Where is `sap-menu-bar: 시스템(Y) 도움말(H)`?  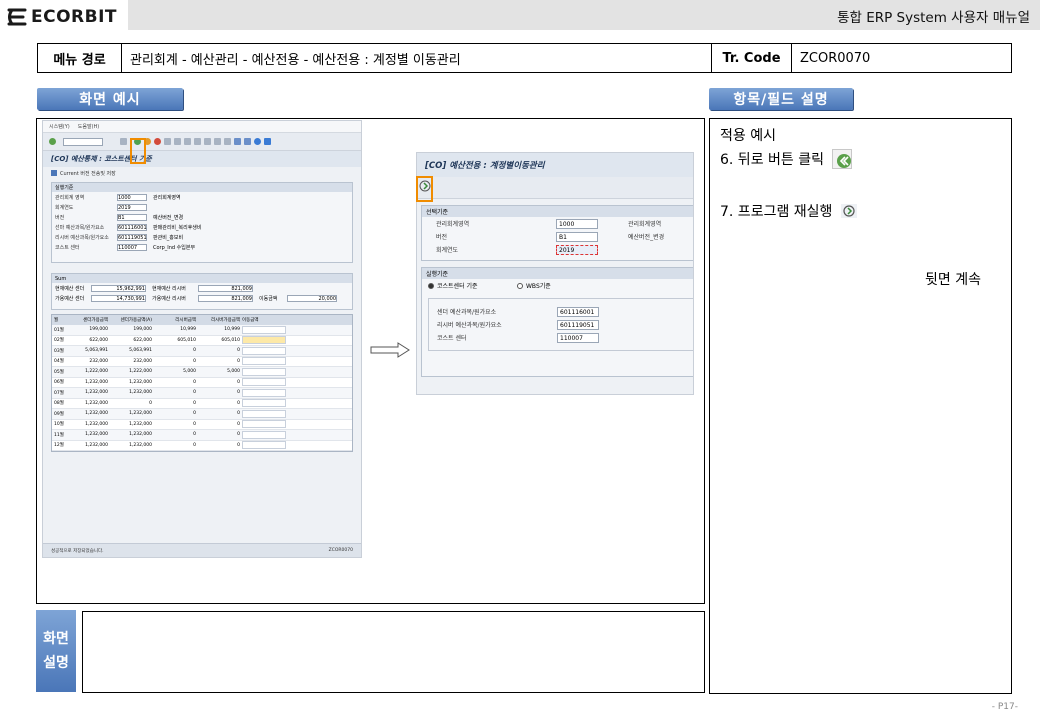 sap-menu-bar: 시스템(Y) 도움말(H) is located at coordinates (202, 127).